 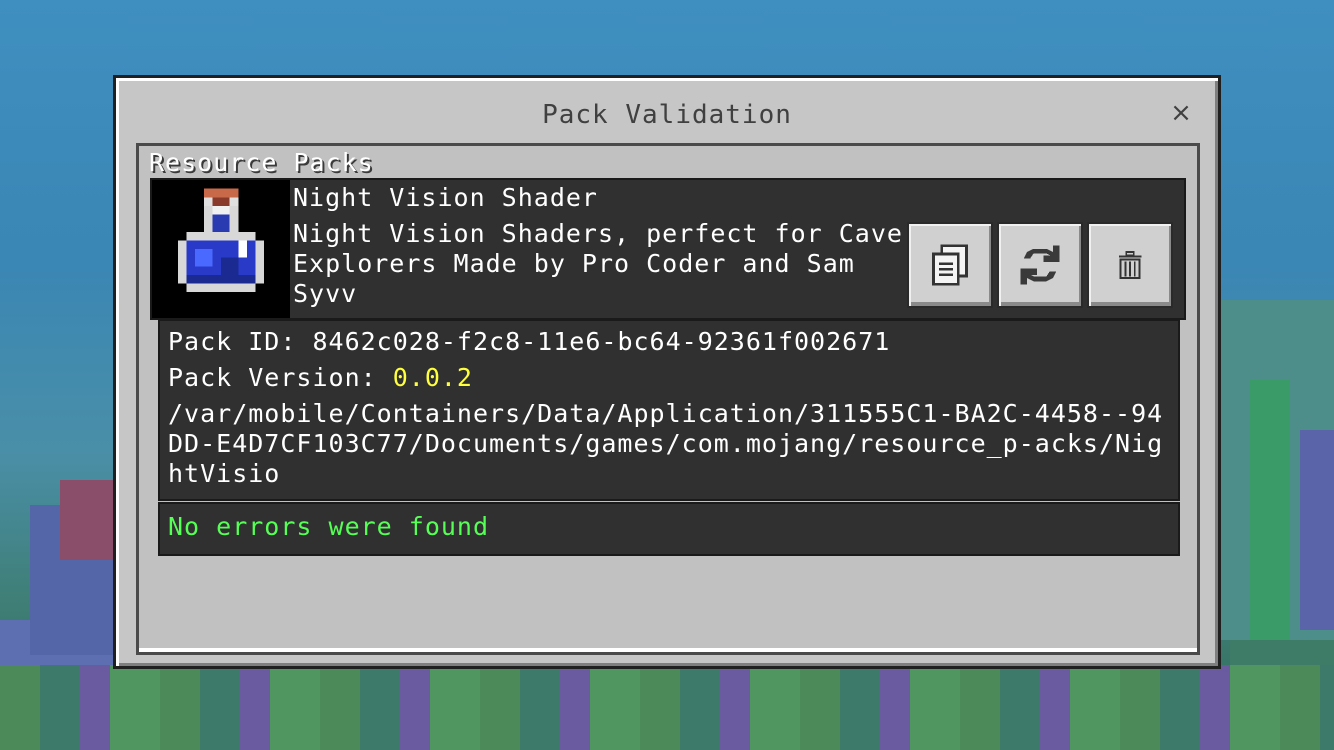 I want to click on delete-button, so click(x=1130, y=265).